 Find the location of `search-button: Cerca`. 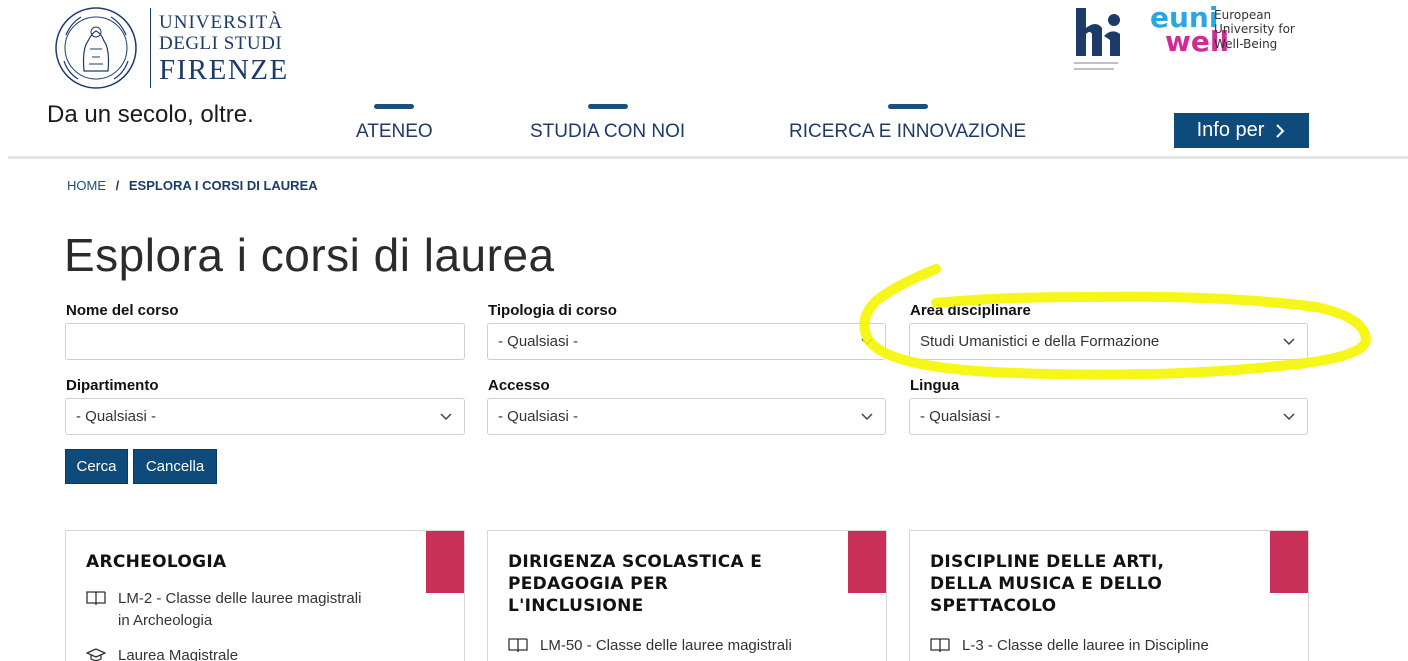

search-button: Cerca is located at coordinates (96, 466).